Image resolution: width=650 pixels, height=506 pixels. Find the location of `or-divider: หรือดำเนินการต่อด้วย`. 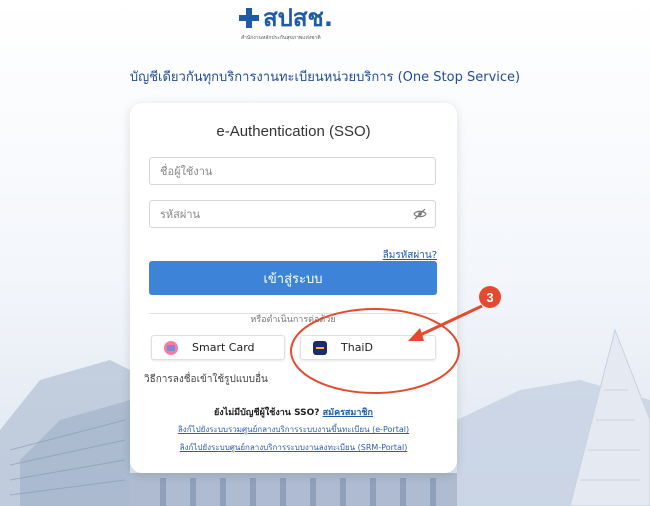

or-divider: หรือดำเนินการต่อด้วย is located at coordinates (293, 316).